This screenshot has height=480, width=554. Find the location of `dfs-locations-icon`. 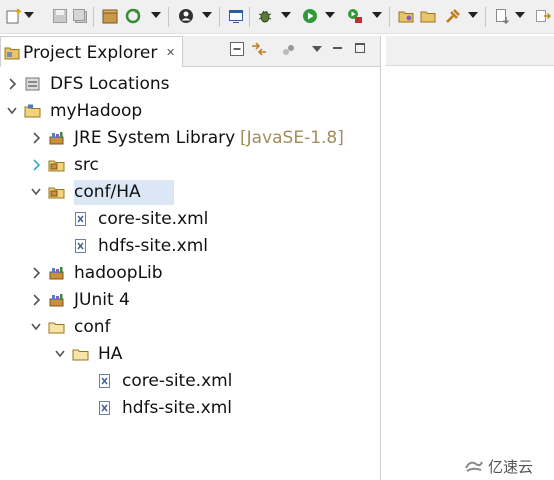

dfs-locations-icon is located at coordinates (32, 84).